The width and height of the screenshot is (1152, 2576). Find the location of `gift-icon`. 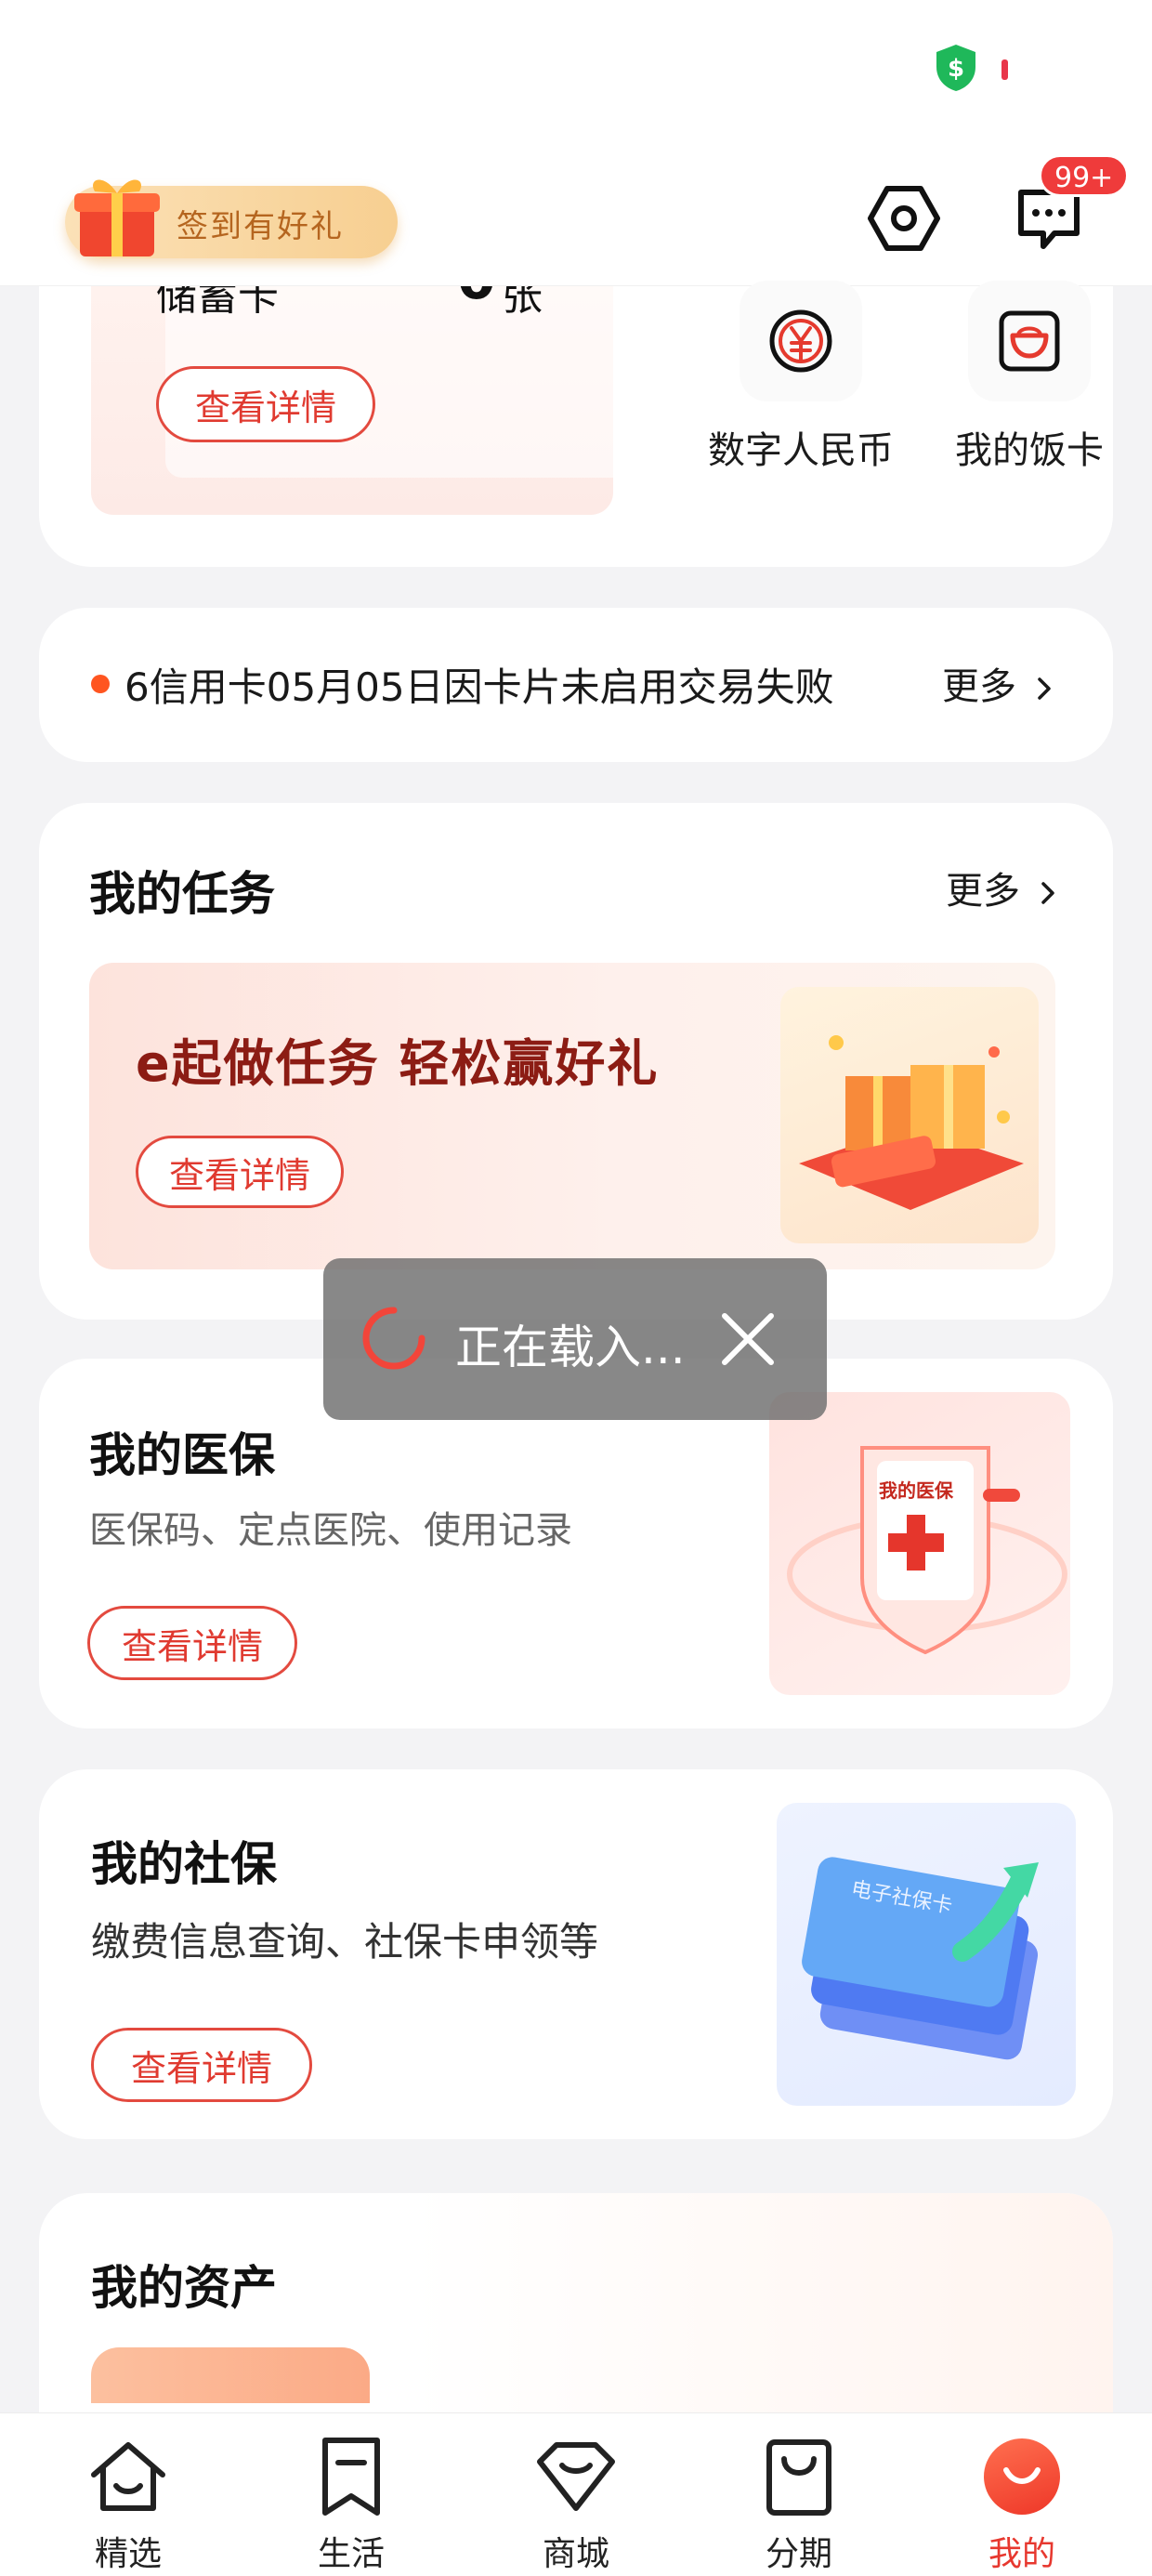

gift-icon is located at coordinates (118, 213).